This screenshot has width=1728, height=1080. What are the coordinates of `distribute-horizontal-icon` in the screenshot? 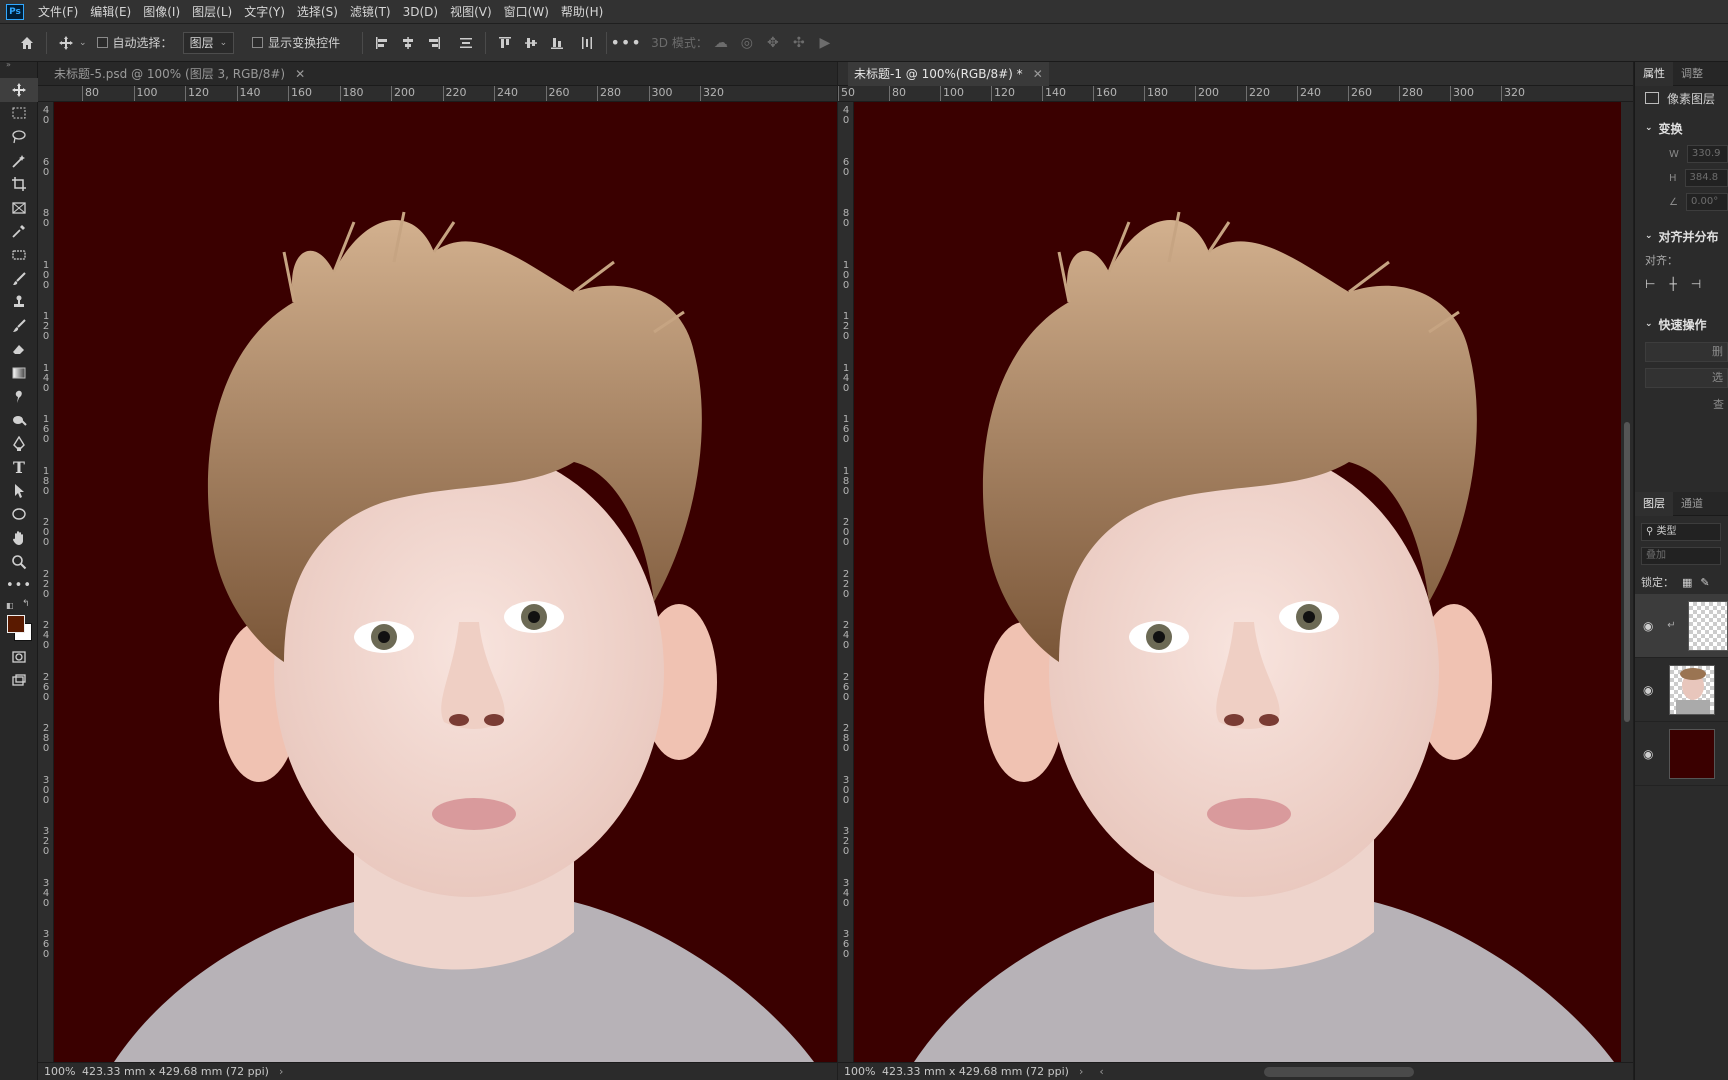 It's located at (587, 43).